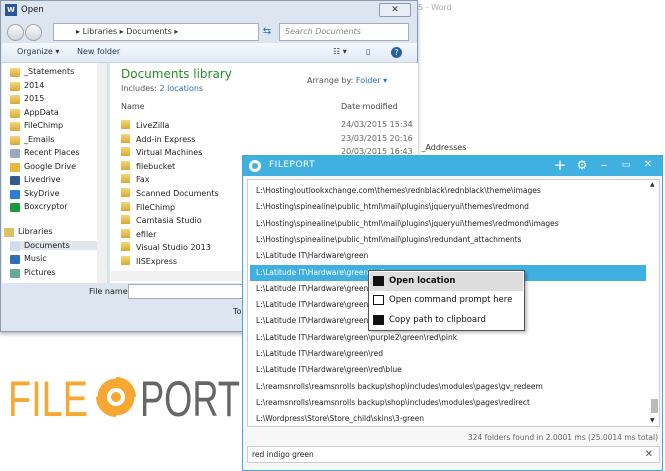  What do you see at coordinates (446, 320) in the screenshot?
I see `menu-item-copy-path: Copy path to clipboard` at bounding box center [446, 320].